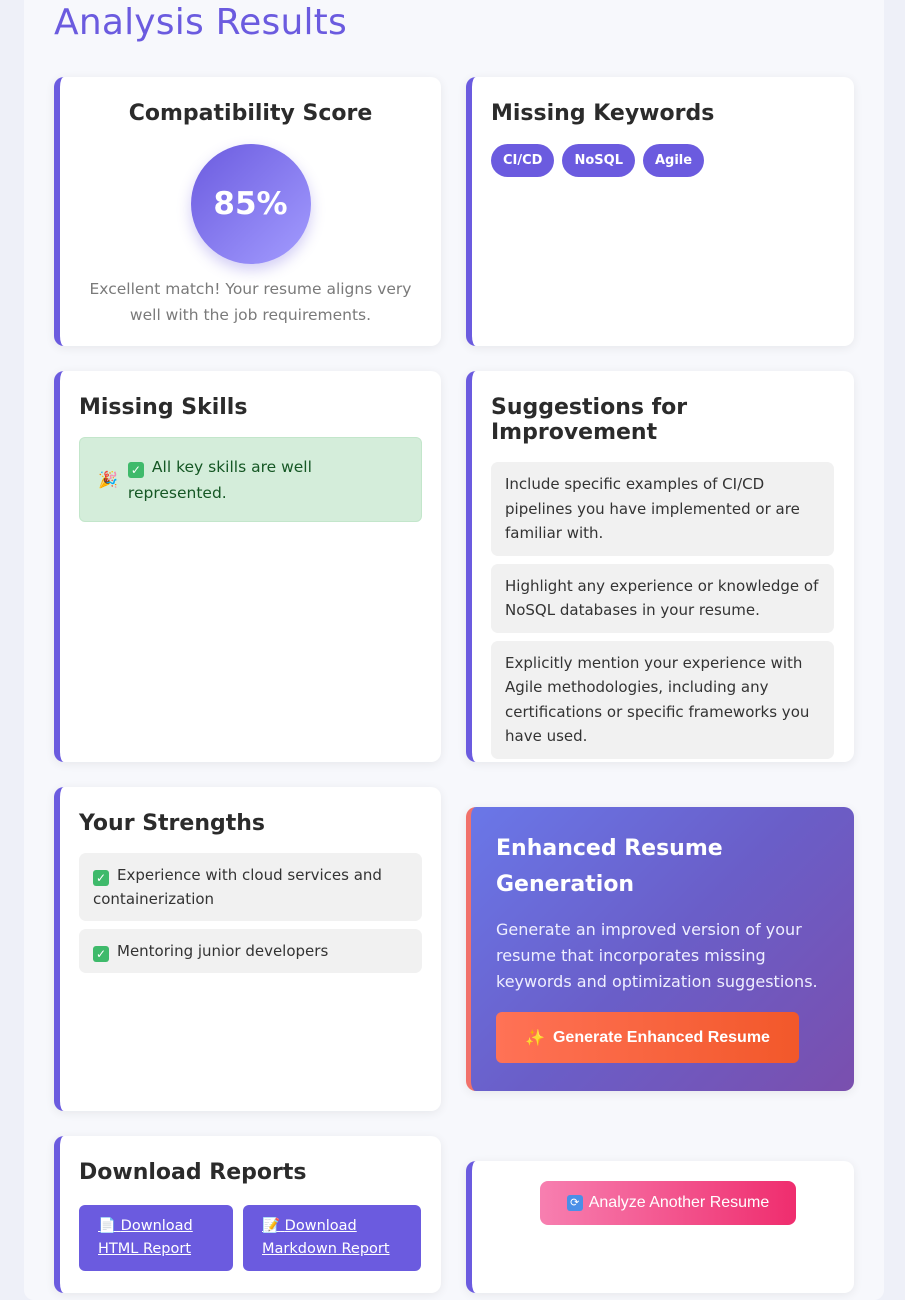 Image resolution: width=905 pixels, height=1300 pixels. I want to click on download-markdown-label: Download Markdown Report, so click(326, 1237).